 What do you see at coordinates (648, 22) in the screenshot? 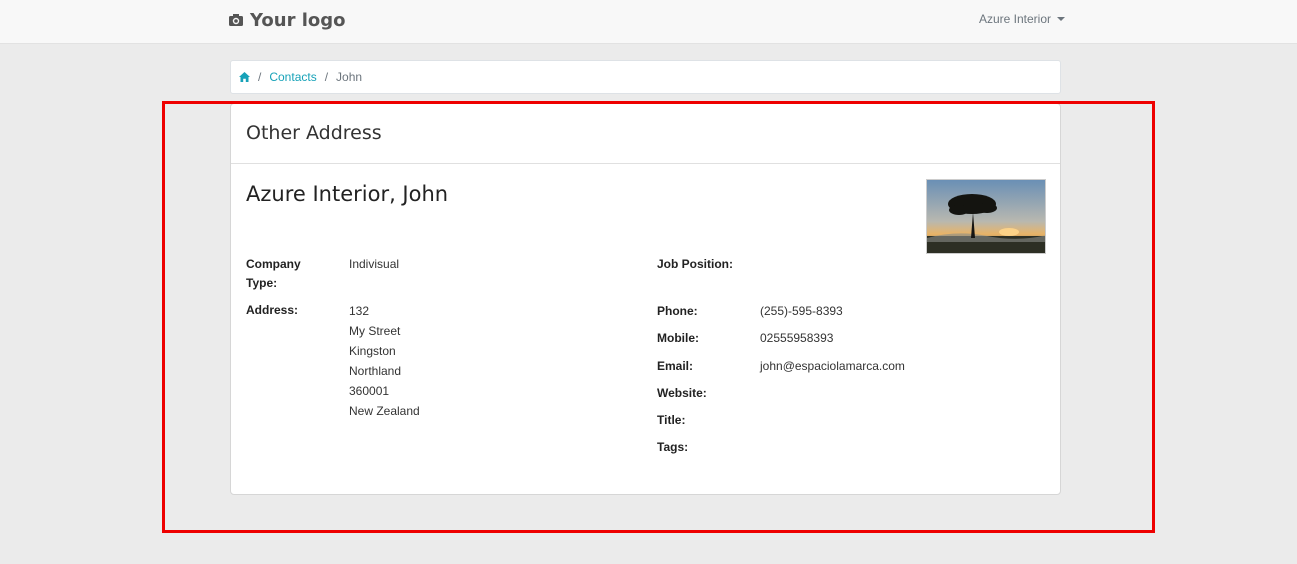
I see `top-navbar: Your logo Azure Interior` at bounding box center [648, 22].